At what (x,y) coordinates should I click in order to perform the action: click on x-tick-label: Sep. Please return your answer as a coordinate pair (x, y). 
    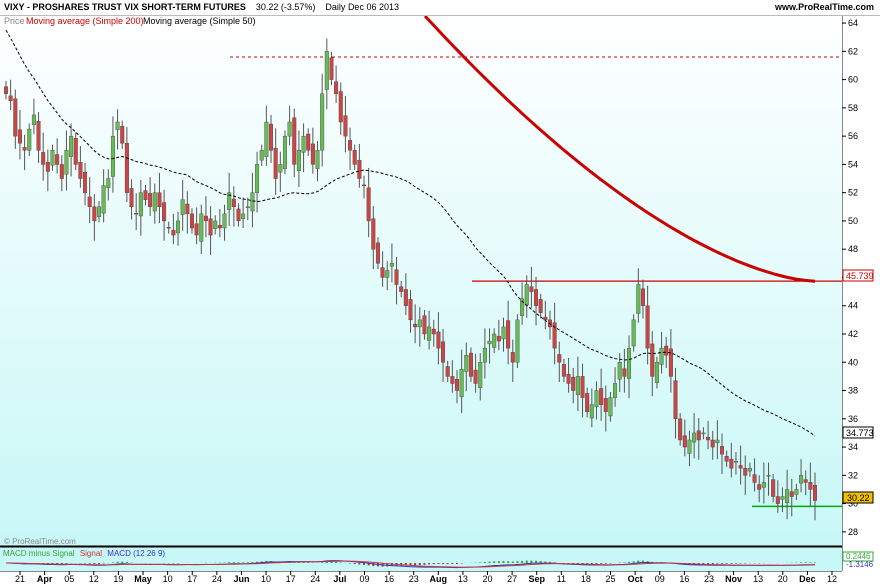
    Looking at the image, I should click on (536, 579).